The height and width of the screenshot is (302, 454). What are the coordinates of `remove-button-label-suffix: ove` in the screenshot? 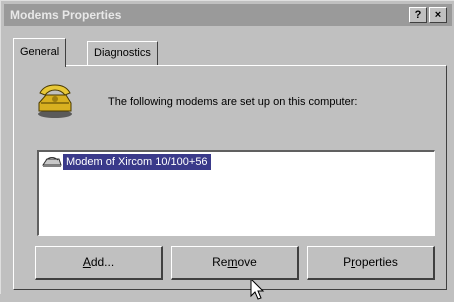 It's located at (247, 262).